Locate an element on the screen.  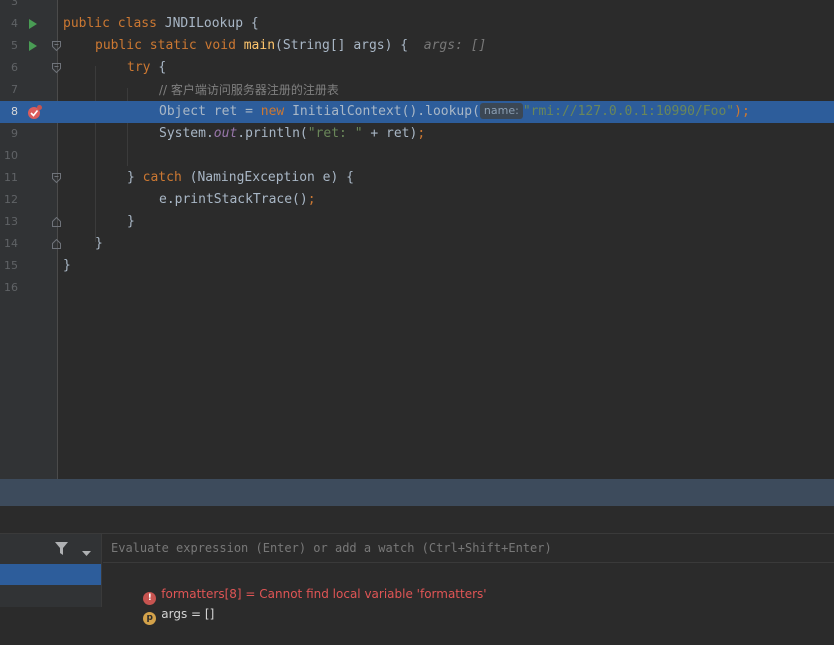
code-line-13: 13 } is located at coordinates (417, 222).